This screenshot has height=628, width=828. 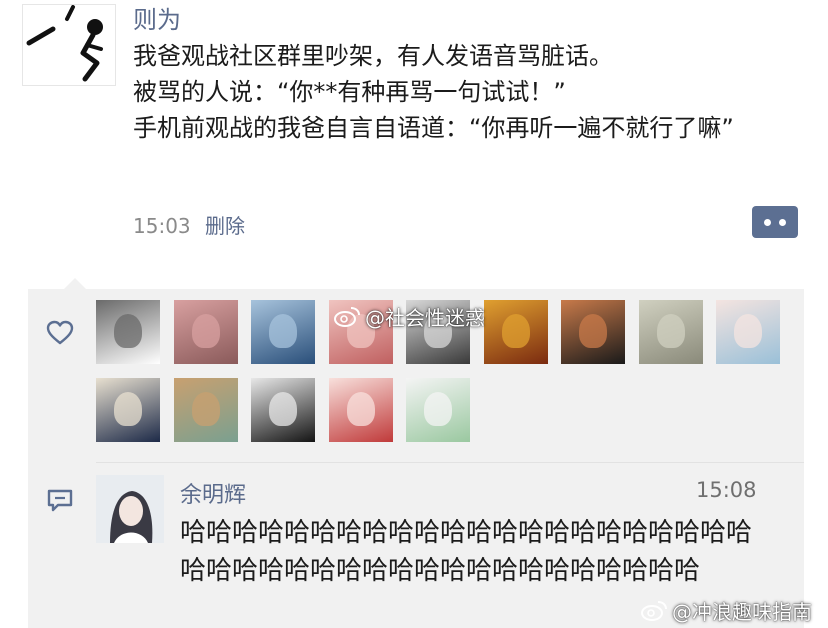 I want to click on delete-link: 删除, so click(x=225, y=226).